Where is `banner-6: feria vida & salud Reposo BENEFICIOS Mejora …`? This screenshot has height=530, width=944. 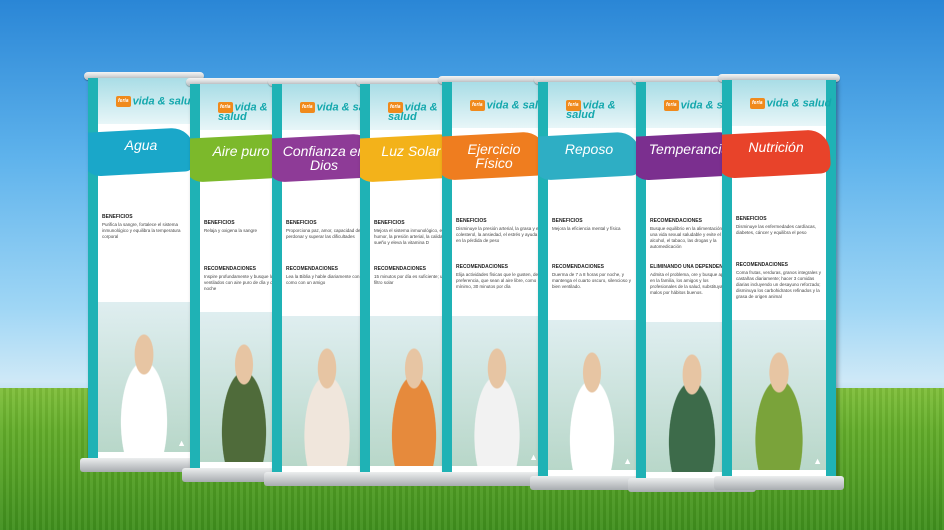 banner-6: feria vida & salud Reposo BENEFICIOS Mejora … is located at coordinates (592, 283).